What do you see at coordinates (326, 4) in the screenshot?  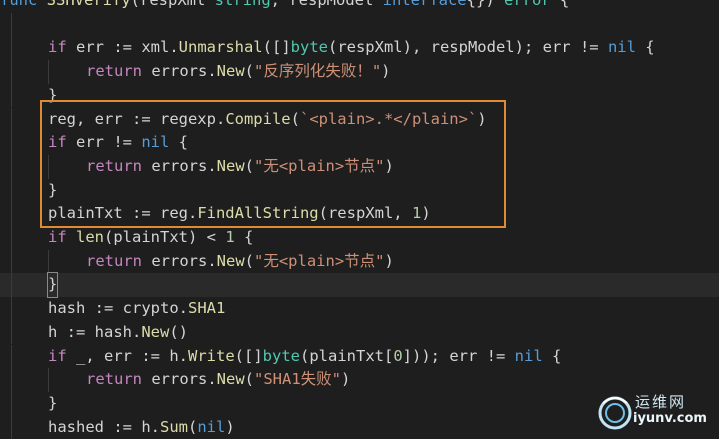 I see `code-token: , respModel` at bounding box center [326, 4].